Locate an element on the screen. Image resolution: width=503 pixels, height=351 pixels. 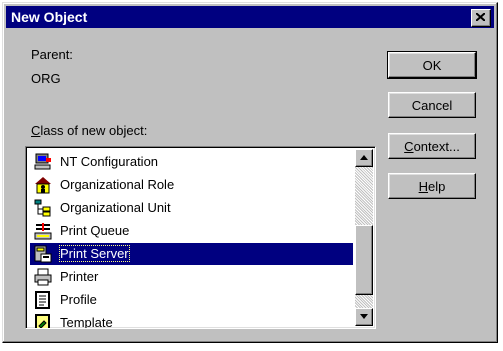
list-item-label: NT Configuration is located at coordinates (109, 161).